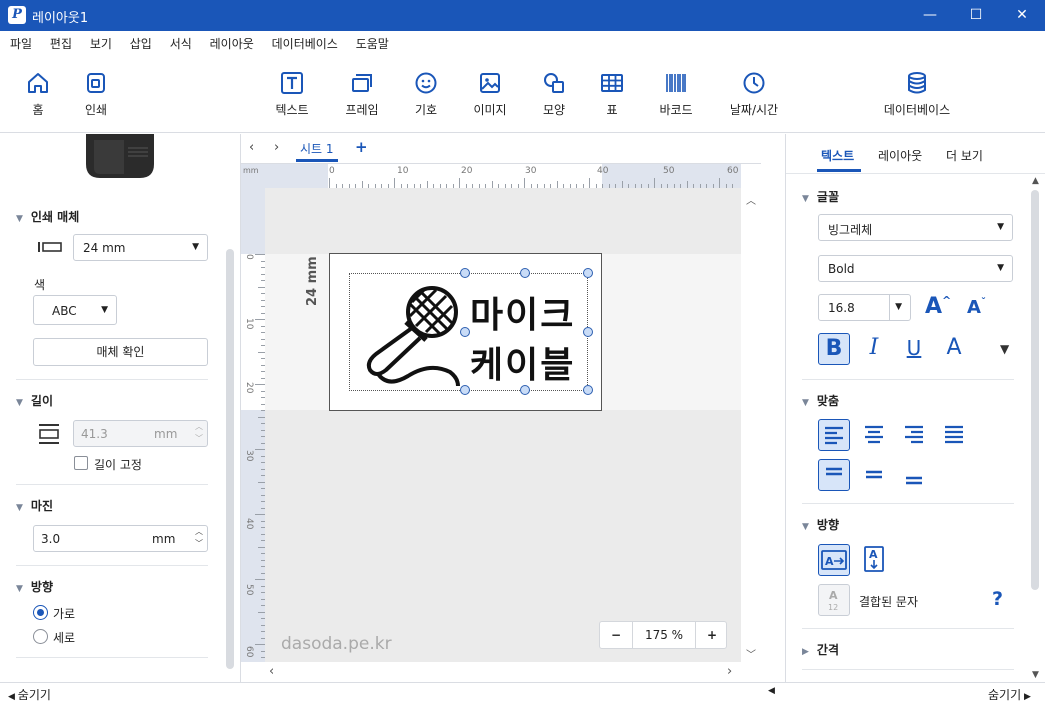 Image resolution: width=1045 pixels, height=704 pixels. What do you see at coordinates (834, 435) in the screenshot?
I see `align-left-button` at bounding box center [834, 435].